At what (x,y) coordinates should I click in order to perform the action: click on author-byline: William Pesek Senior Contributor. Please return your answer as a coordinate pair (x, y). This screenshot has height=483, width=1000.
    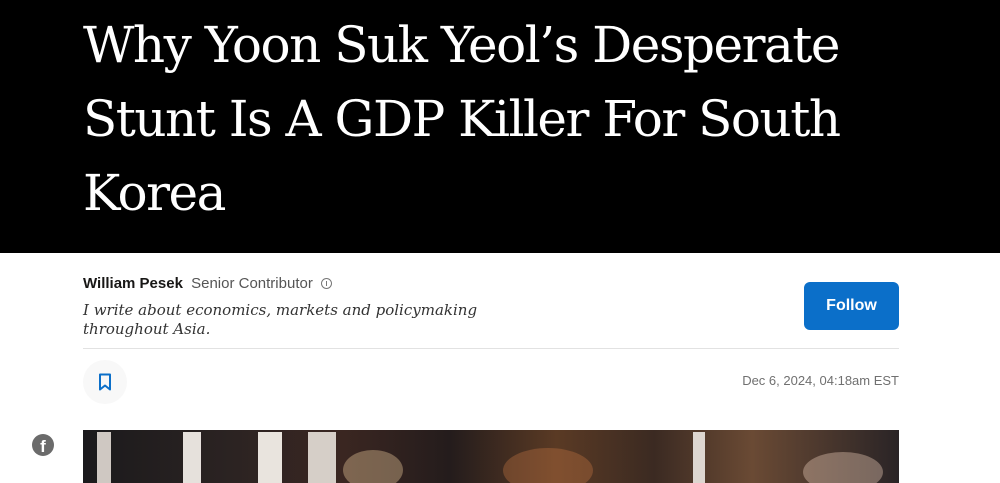
    Looking at the image, I should click on (207, 283).